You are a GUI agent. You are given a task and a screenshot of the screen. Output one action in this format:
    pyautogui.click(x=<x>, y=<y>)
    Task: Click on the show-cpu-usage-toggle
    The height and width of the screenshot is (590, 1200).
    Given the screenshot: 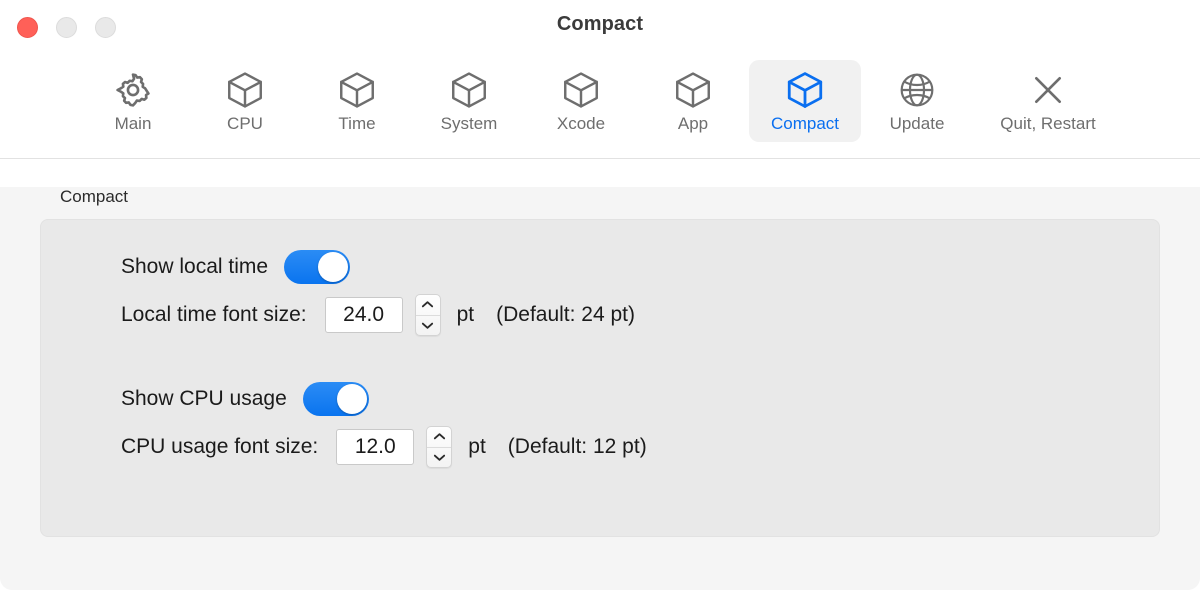 What is the action you would take?
    pyautogui.click(x=335, y=399)
    